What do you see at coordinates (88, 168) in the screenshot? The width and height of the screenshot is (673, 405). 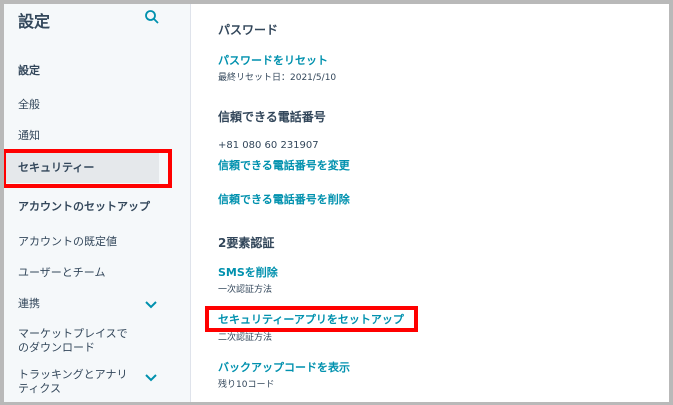 I see `security-highlight-box` at bounding box center [88, 168].